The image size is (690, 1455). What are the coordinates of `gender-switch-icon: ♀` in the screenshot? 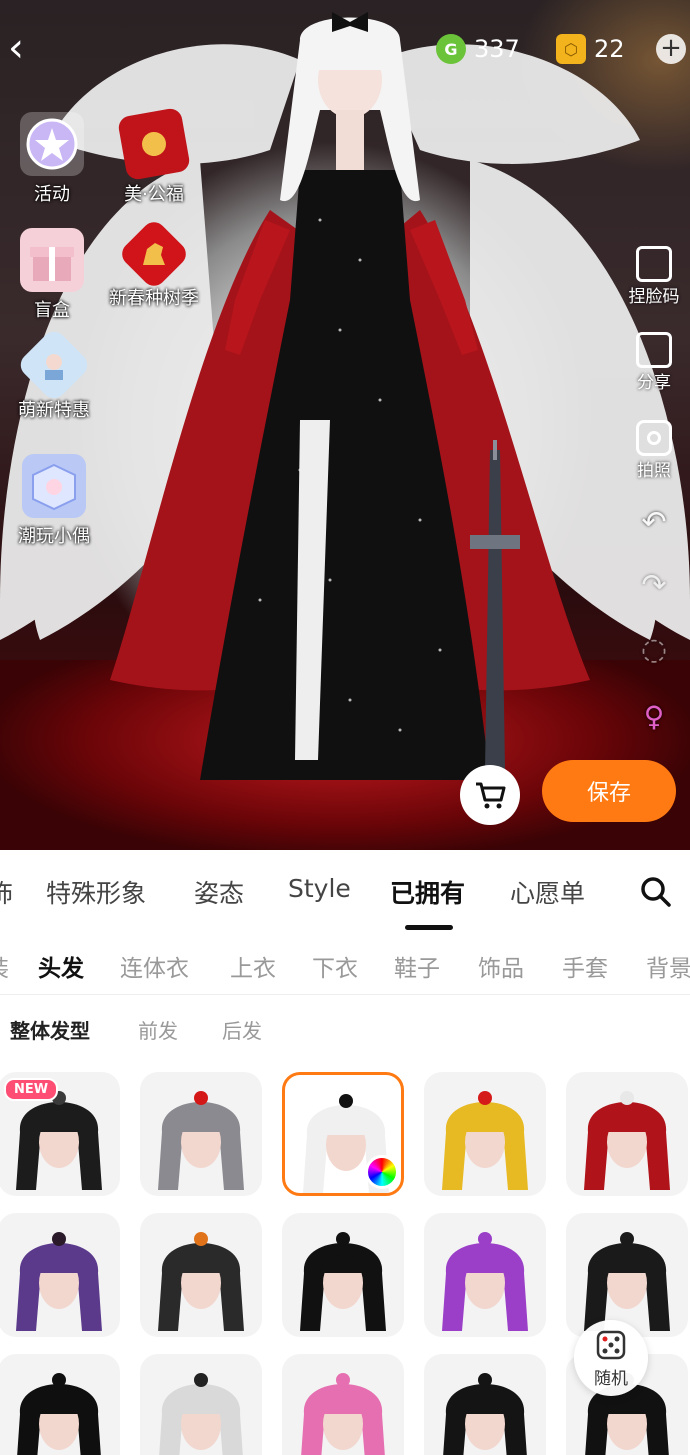 It's located at (654, 716).